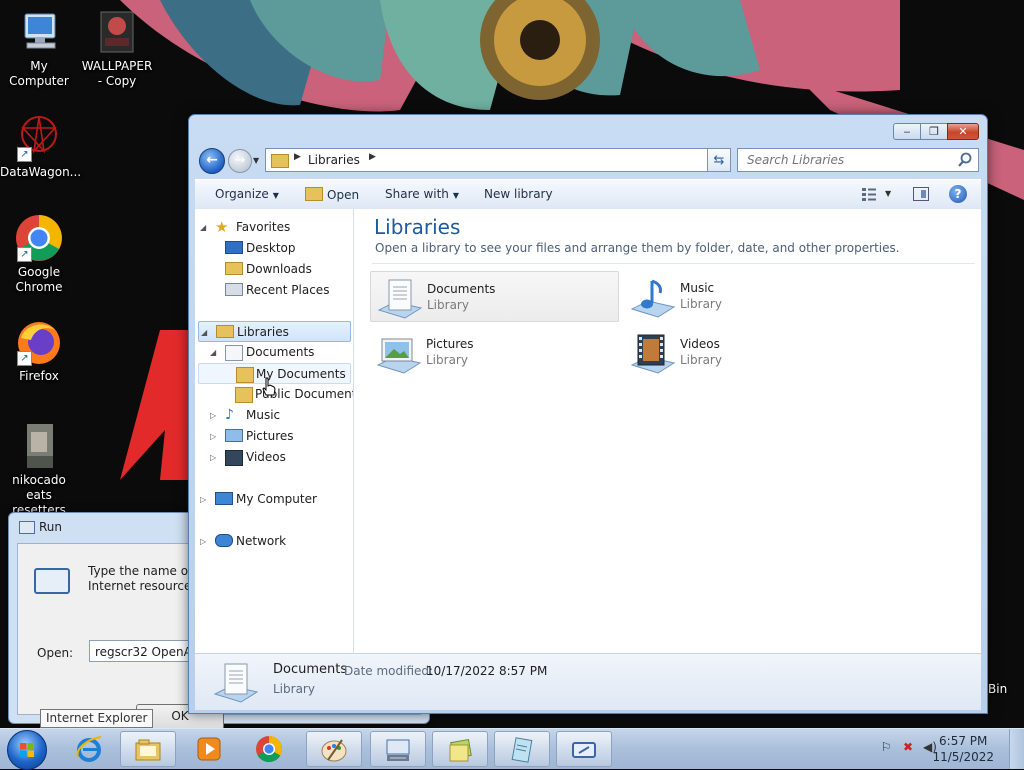 This screenshot has height=770, width=1024. Describe the element at coordinates (273, 352) in the screenshot. I see `tree-item-documents: ◢ Documents` at that location.